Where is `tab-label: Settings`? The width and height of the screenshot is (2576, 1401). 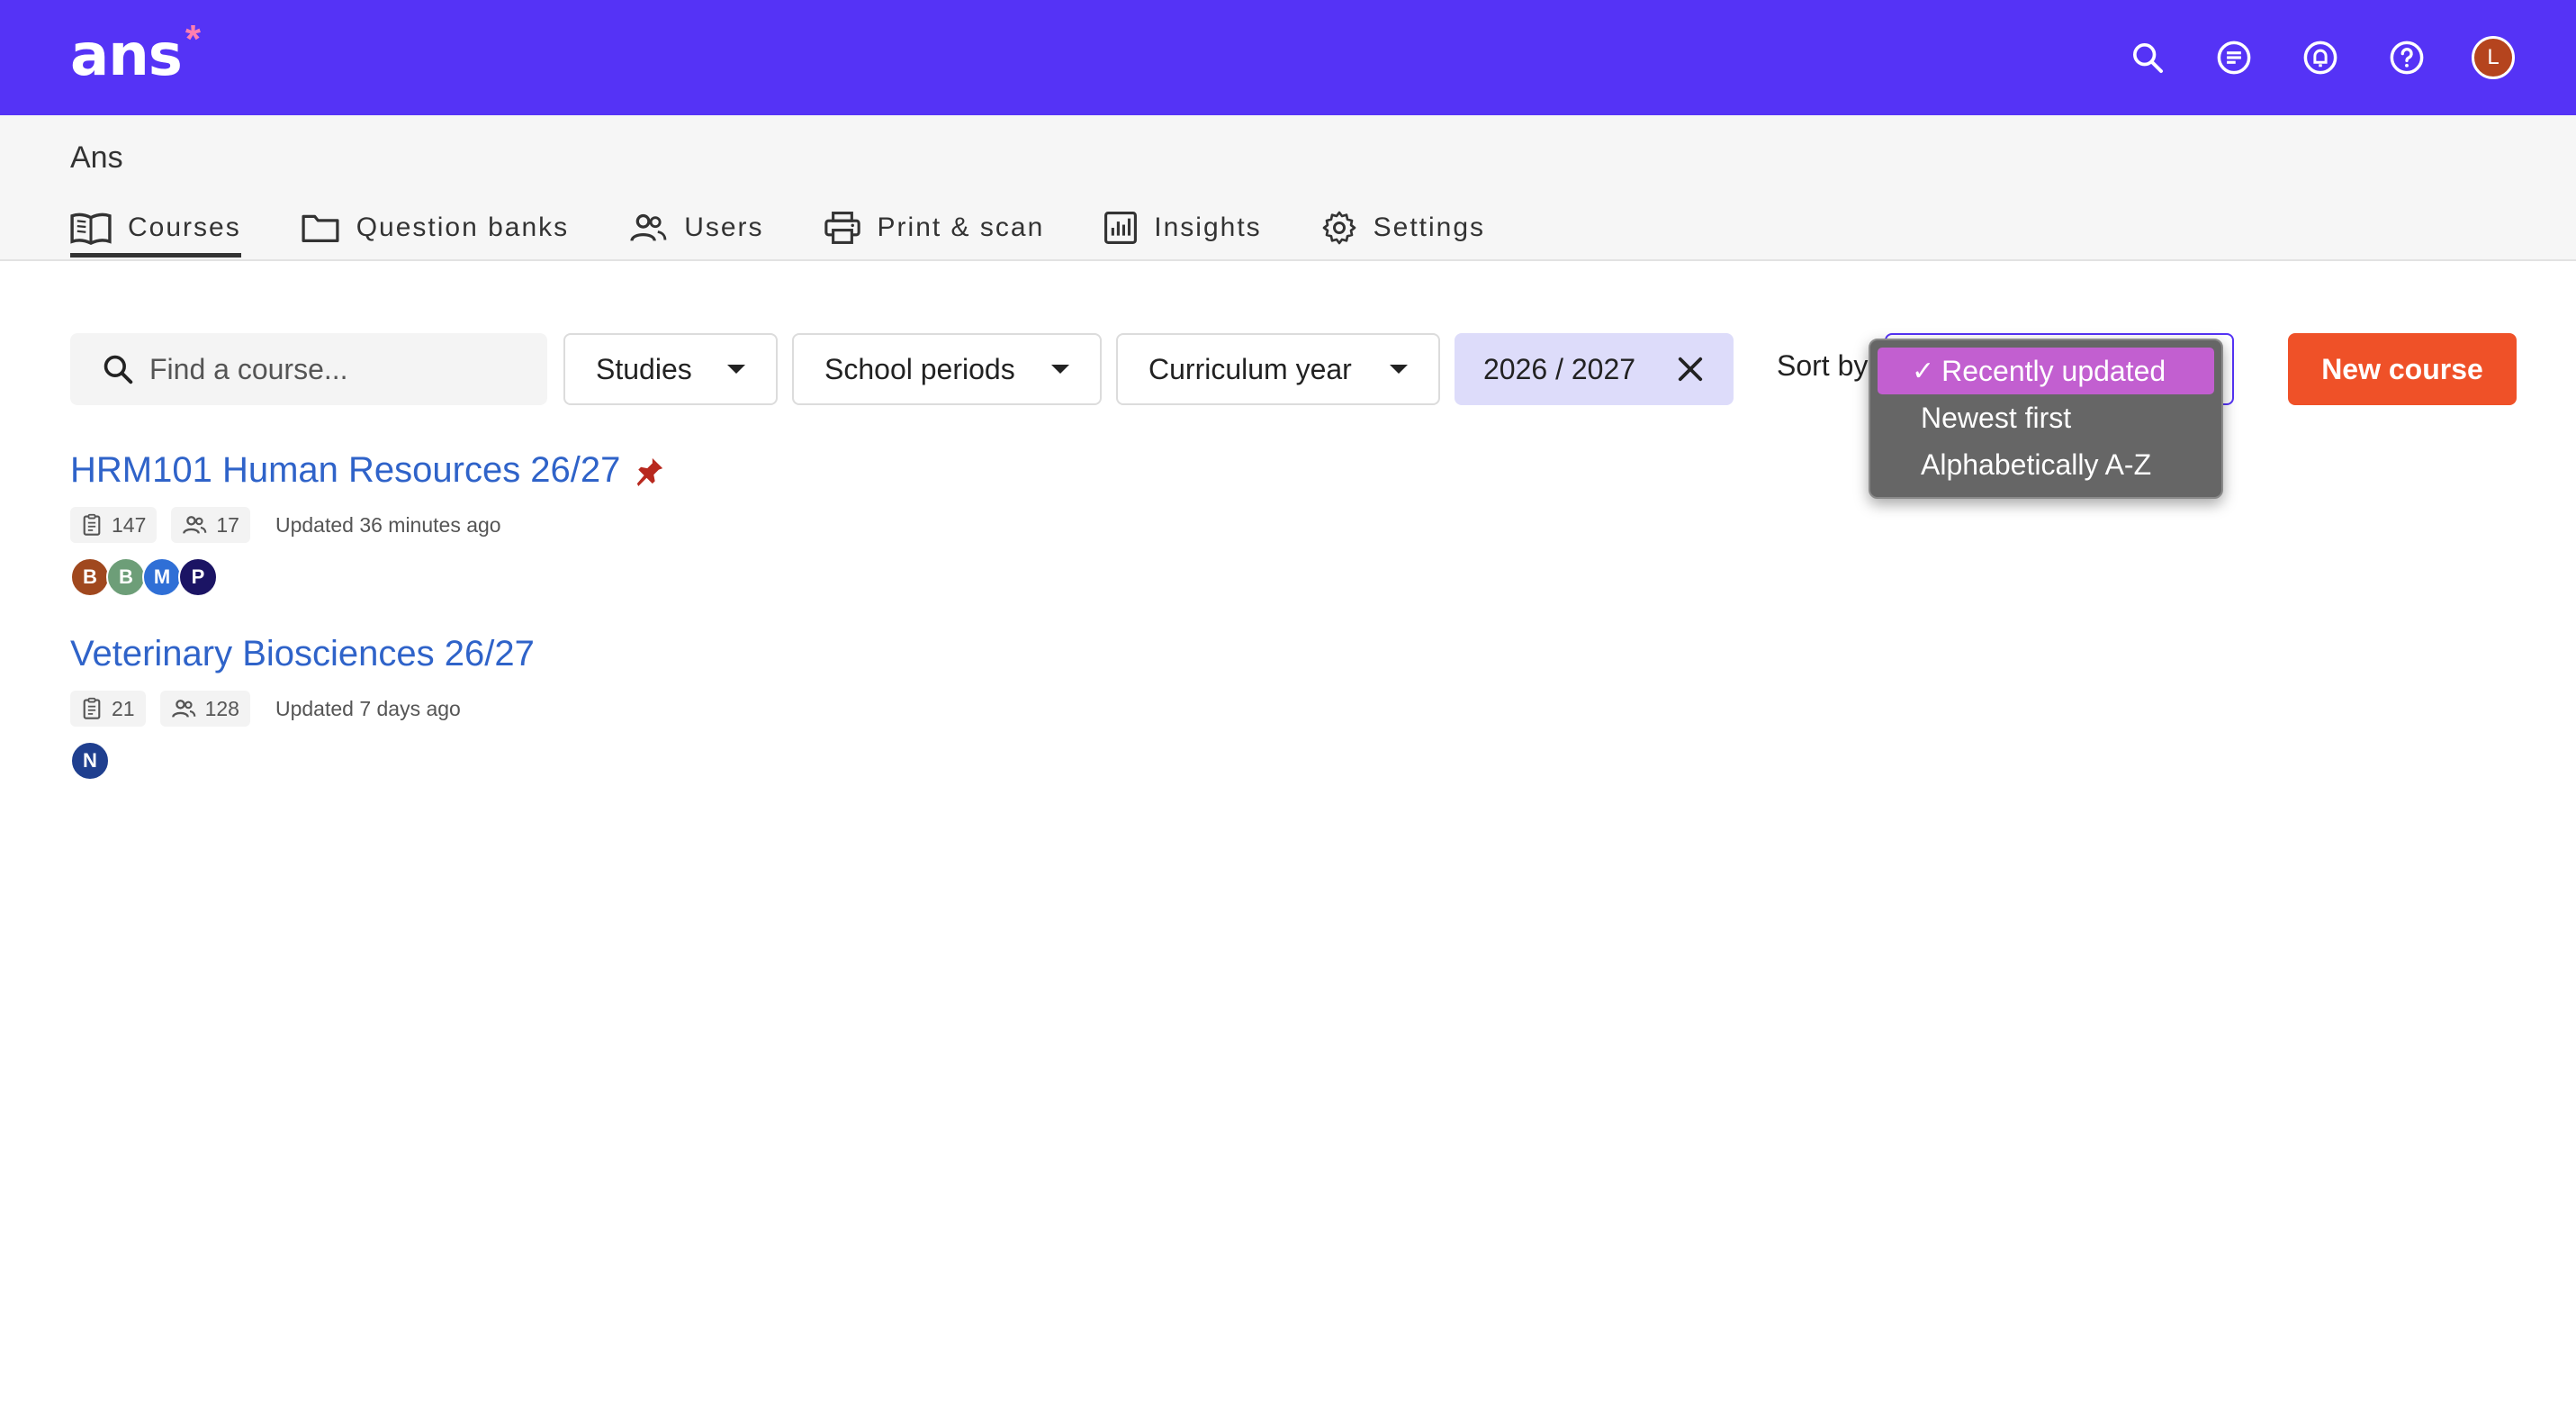
tab-label: Settings is located at coordinates (1429, 227).